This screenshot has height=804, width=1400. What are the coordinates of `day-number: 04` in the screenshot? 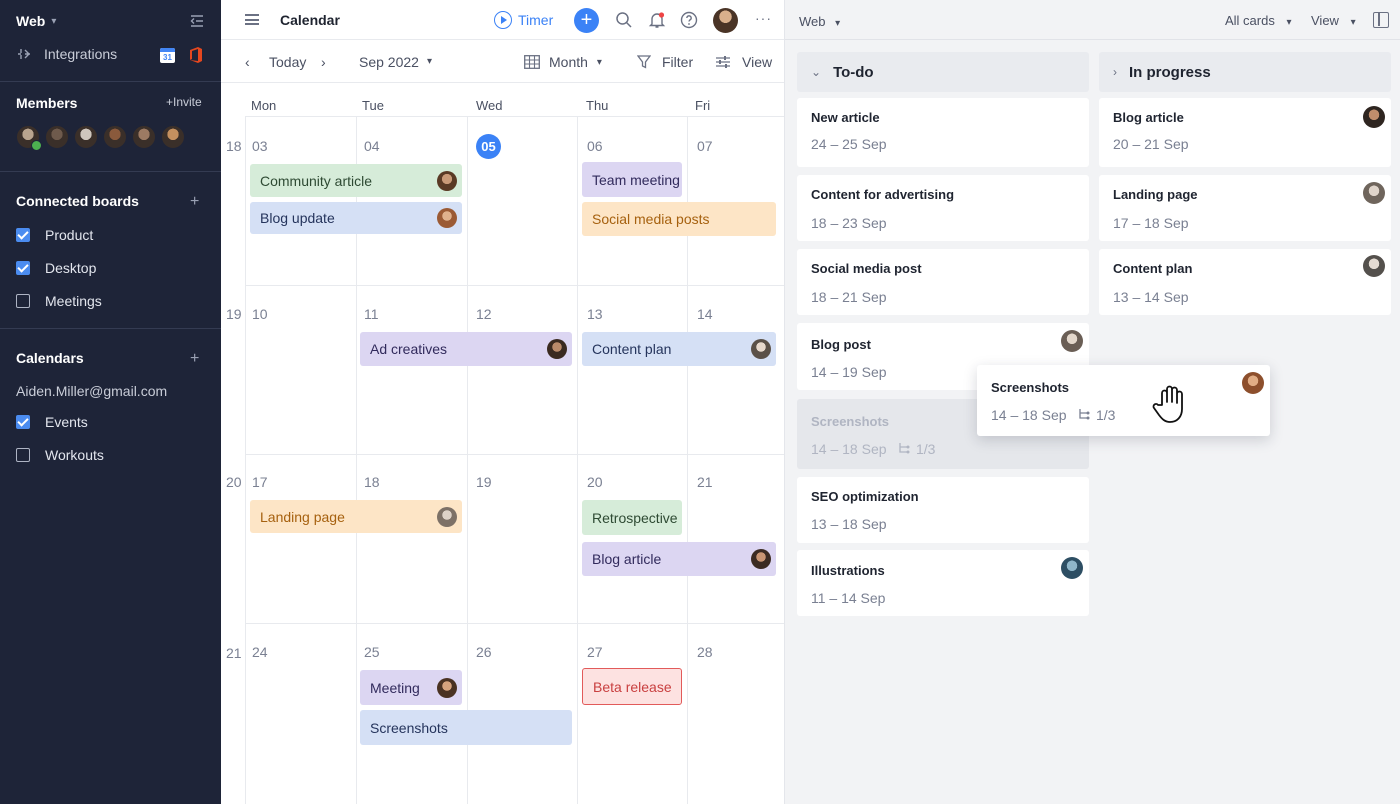 It's located at (372, 146).